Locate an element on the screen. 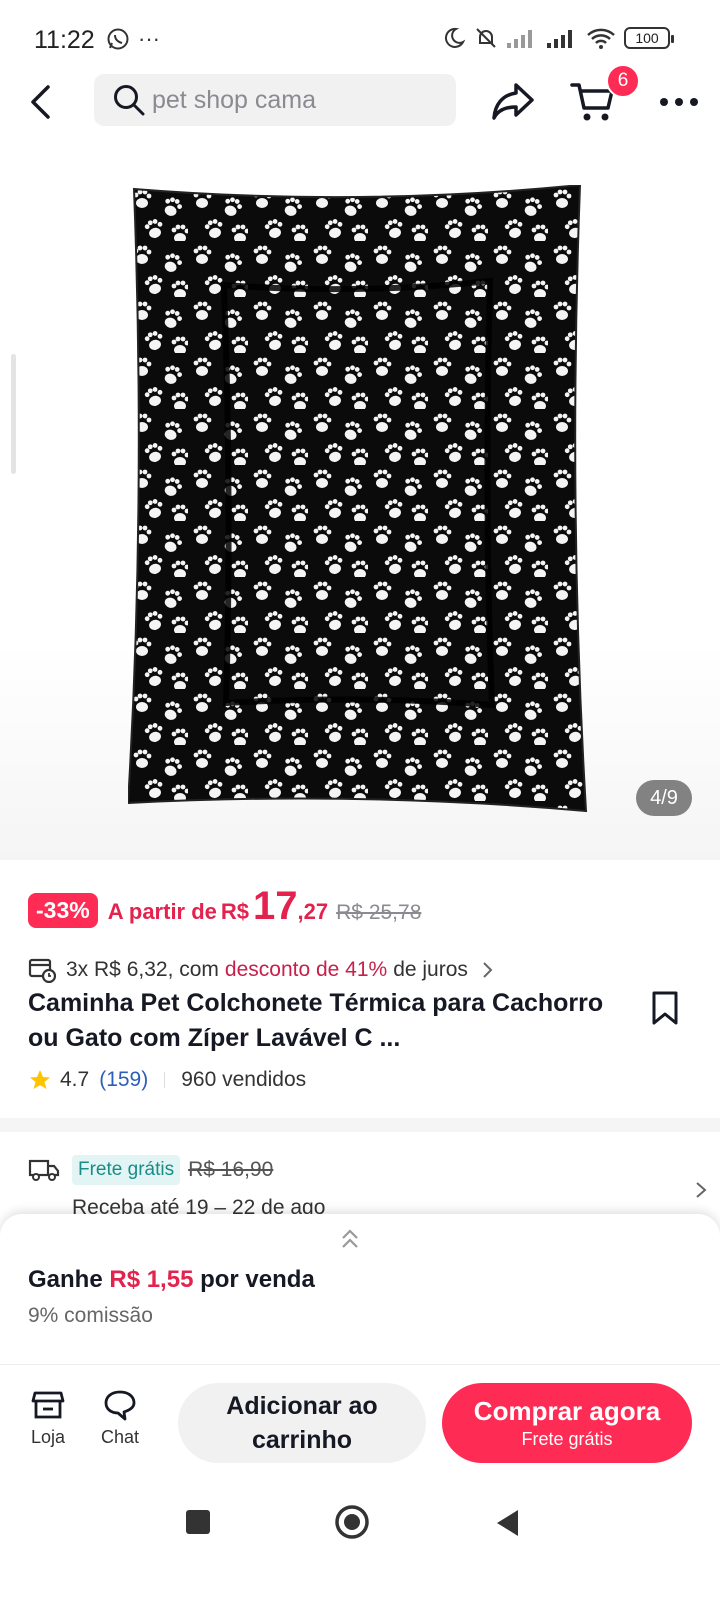 Image resolution: width=720 pixels, height=1600 pixels. earn-suffix: por venda is located at coordinates (257, 1279).